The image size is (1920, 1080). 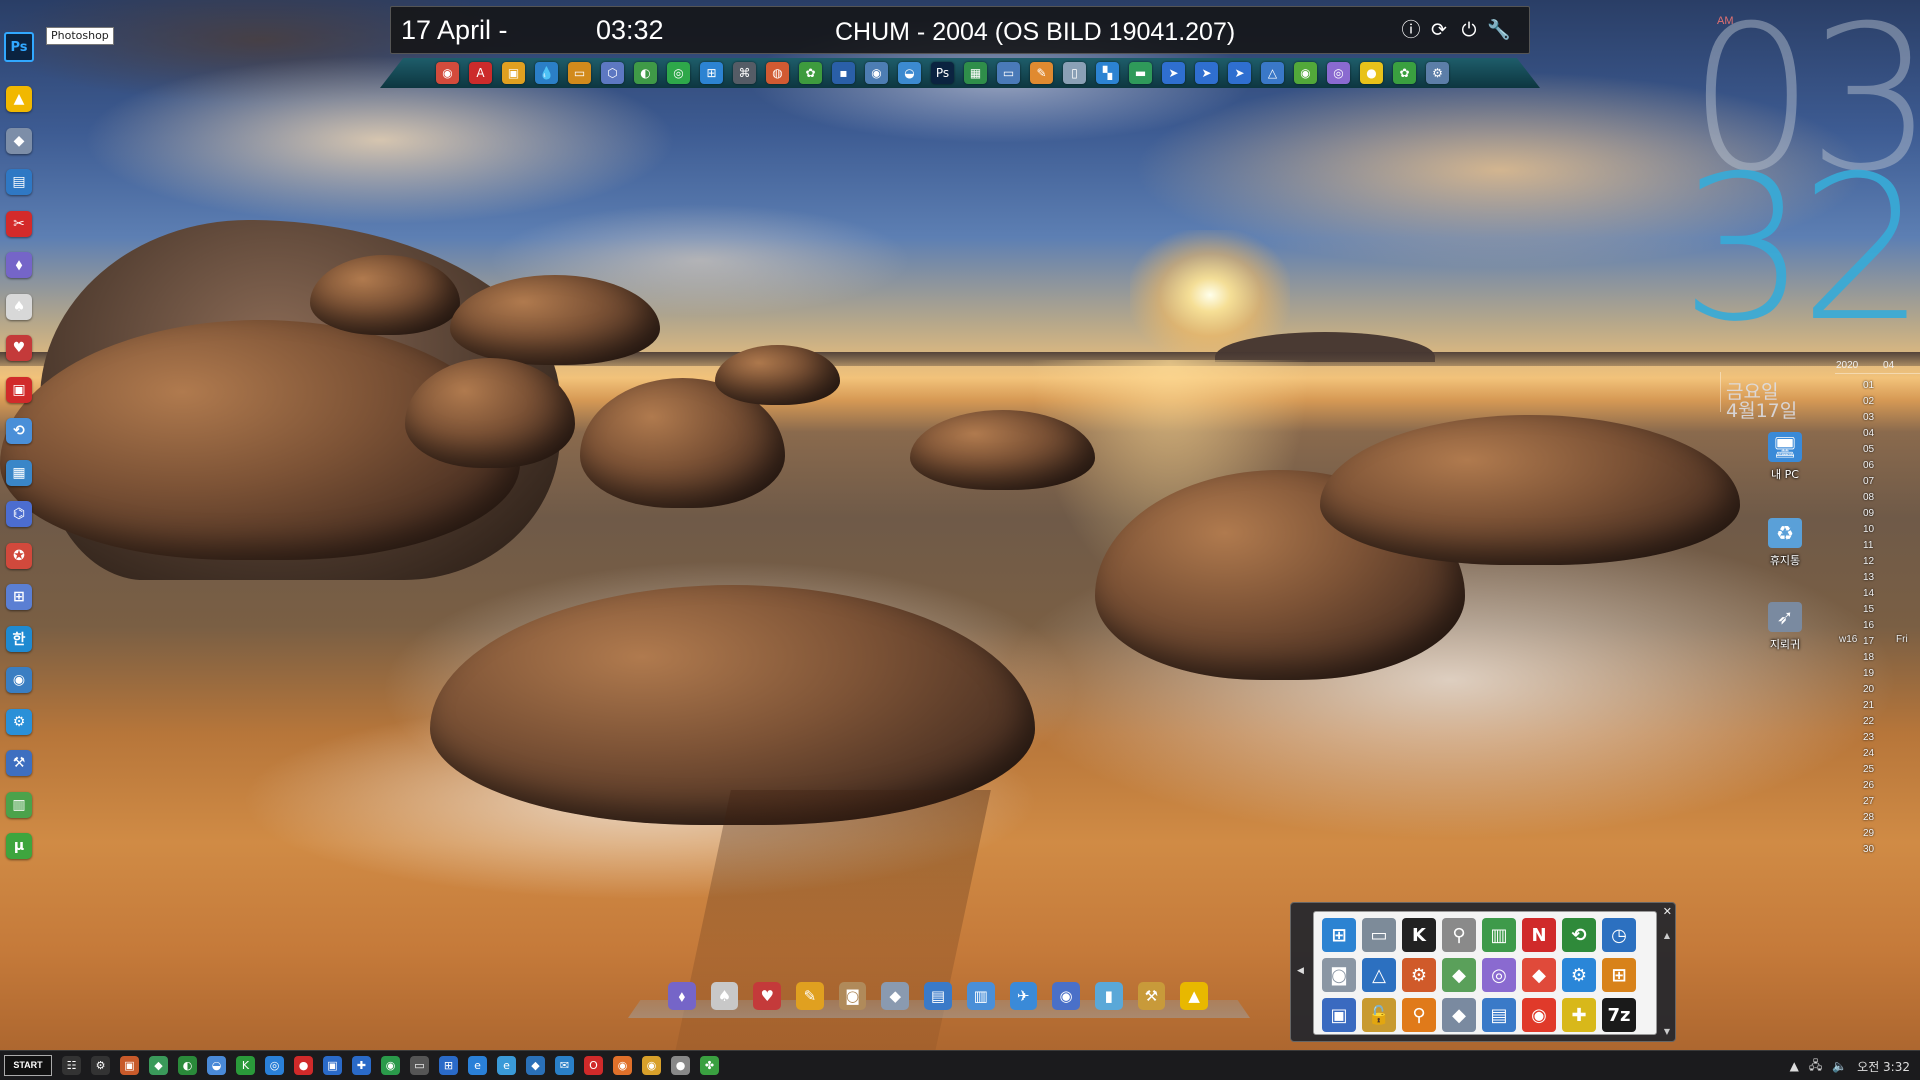 I want to click on puzzle-icon: ✚, so click(x=1579, y=1015).